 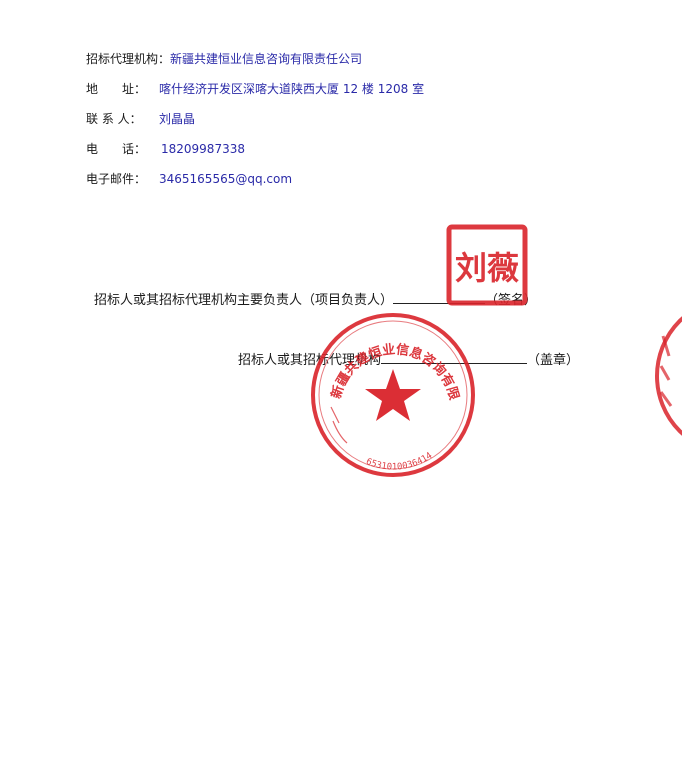 What do you see at coordinates (116, 149) in the screenshot?
I see `phone-label: 电 话：` at bounding box center [116, 149].